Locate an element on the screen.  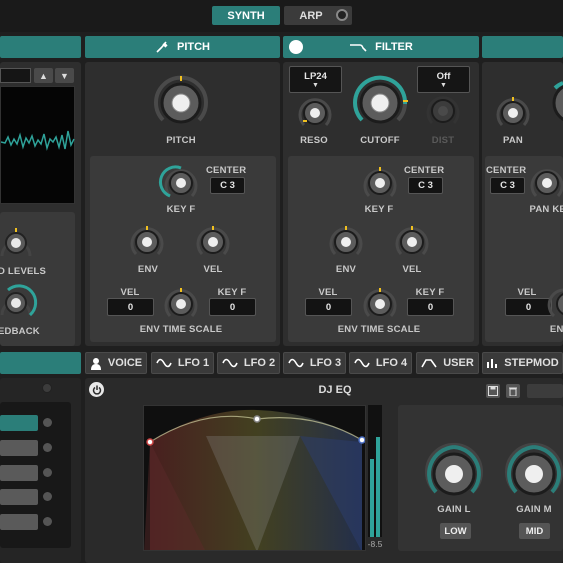
filter-dist-label: DIST is located at coordinates (443, 140).